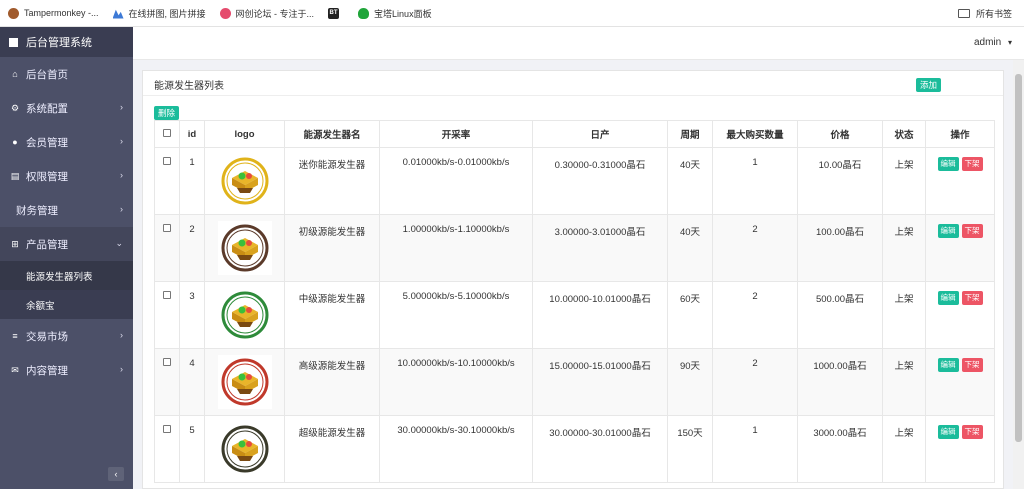  I want to click on logo-cell, so click(244, 181).